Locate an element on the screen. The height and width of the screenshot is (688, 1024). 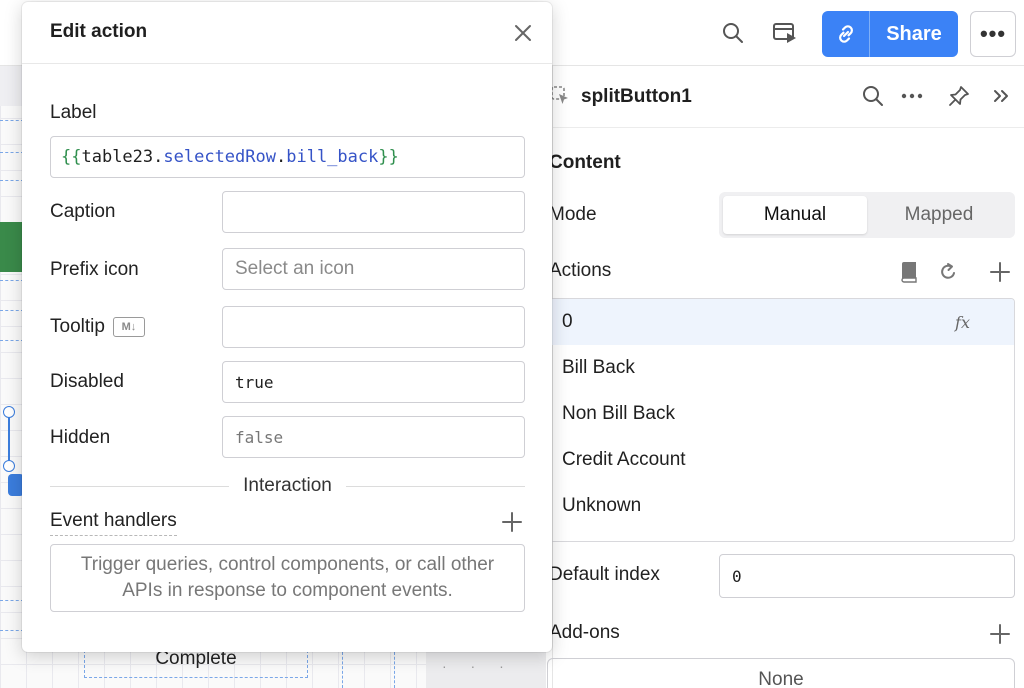
share-button: Share is located at coordinates (914, 34).